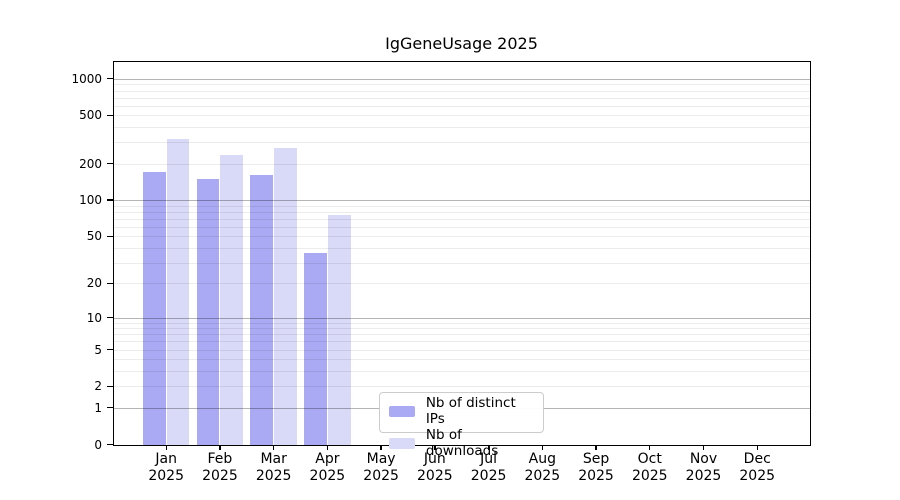 The image size is (900, 500). I want to click on legend-item-downloads: Nb of downloads, so click(461, 443).